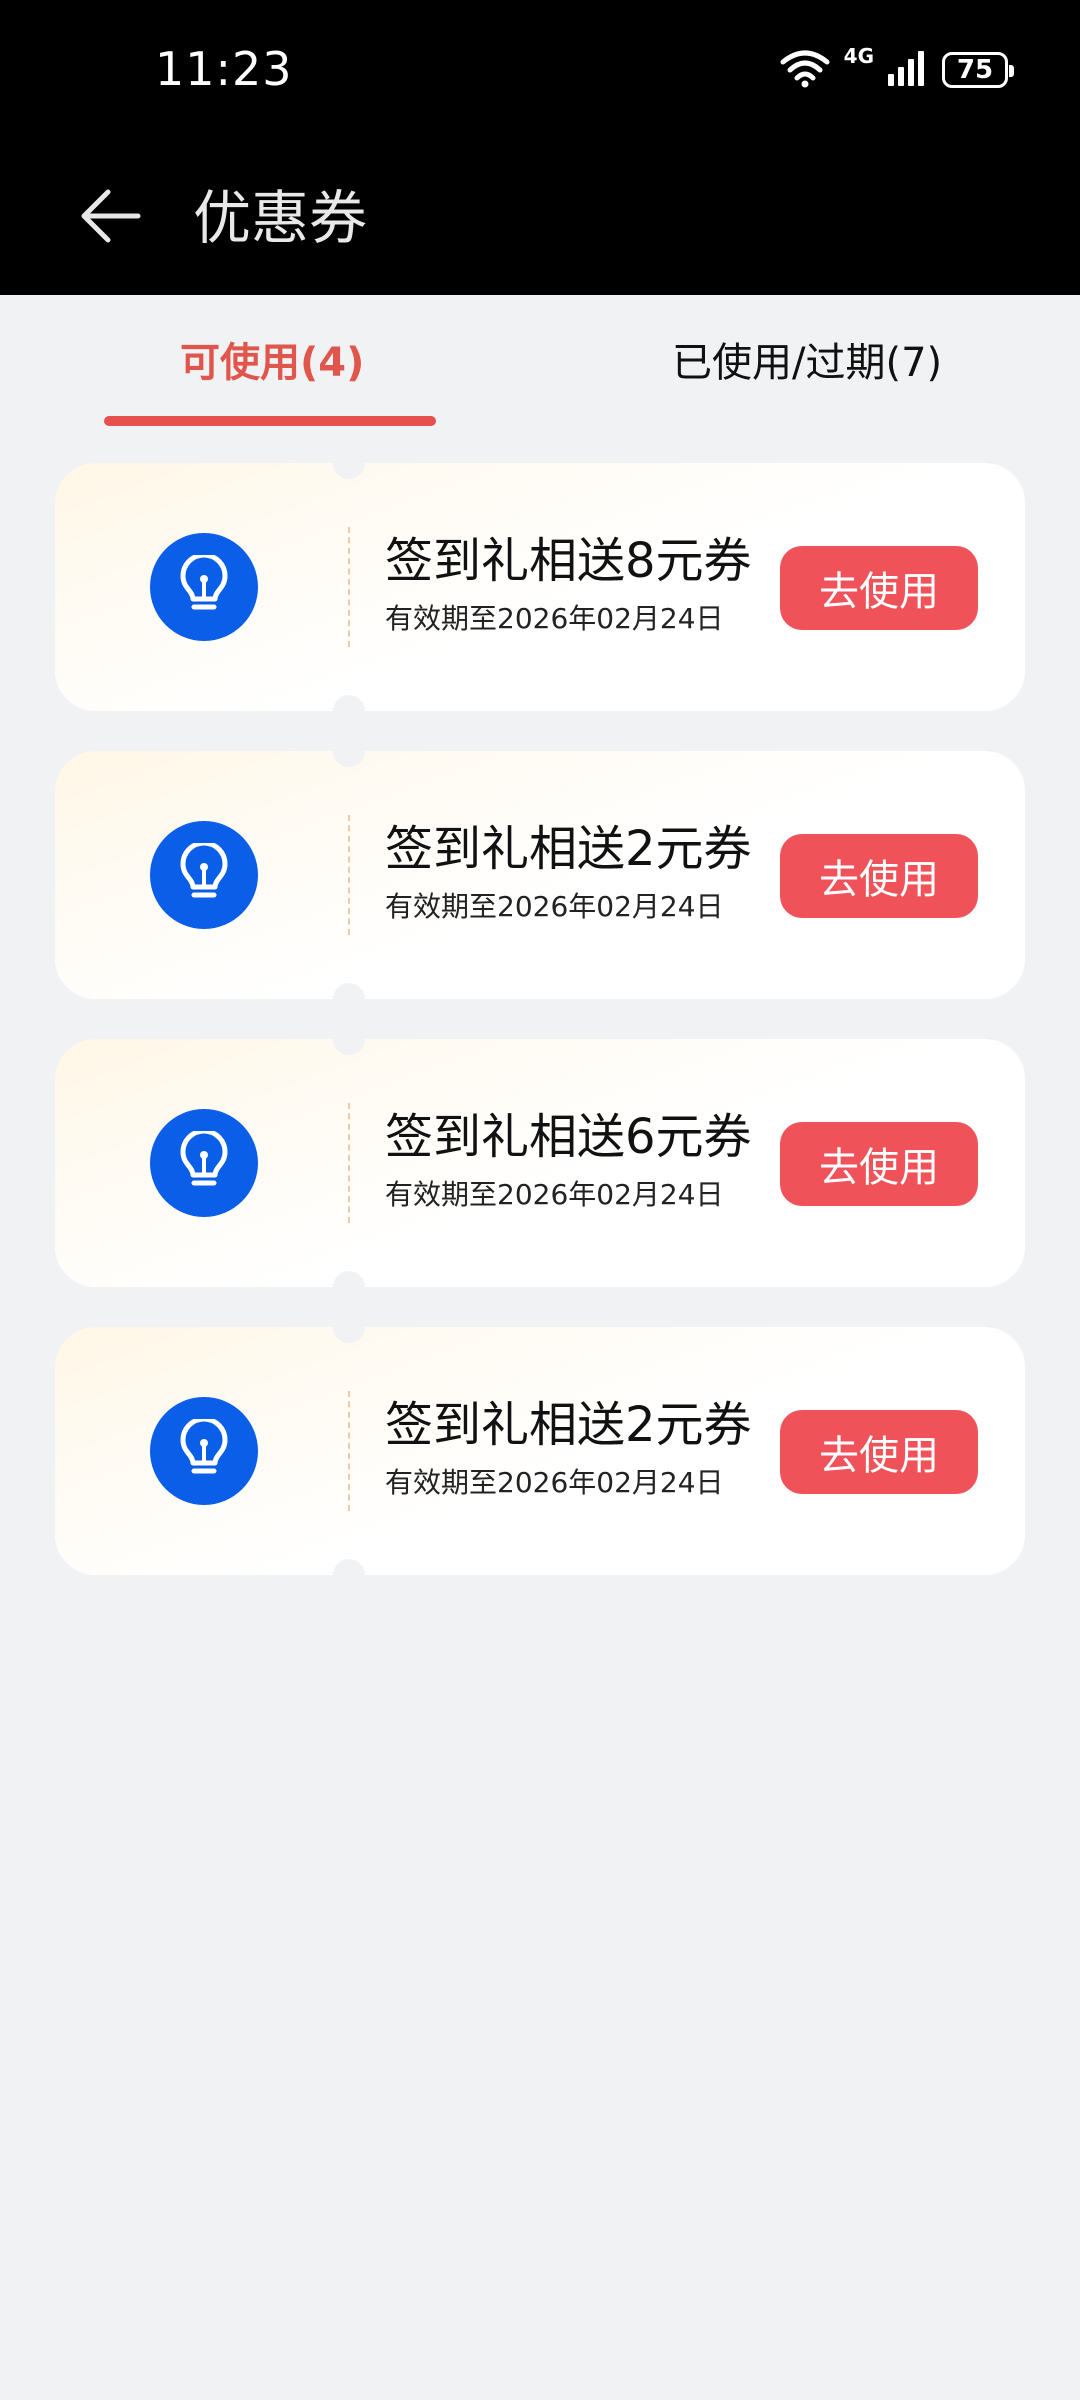 This screenshot has height=2400, width=1080. I want to click on tab-active-indicator, so click(270, 421).